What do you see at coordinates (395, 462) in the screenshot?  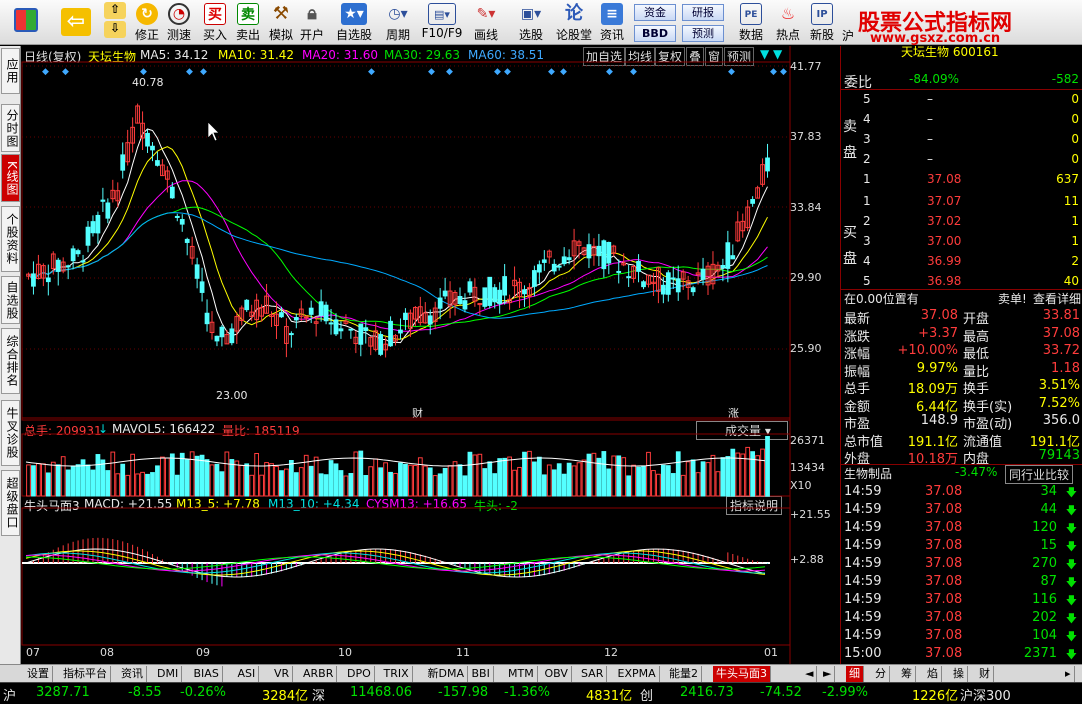 I see `mavol-line` at bounding box center [395, 462].